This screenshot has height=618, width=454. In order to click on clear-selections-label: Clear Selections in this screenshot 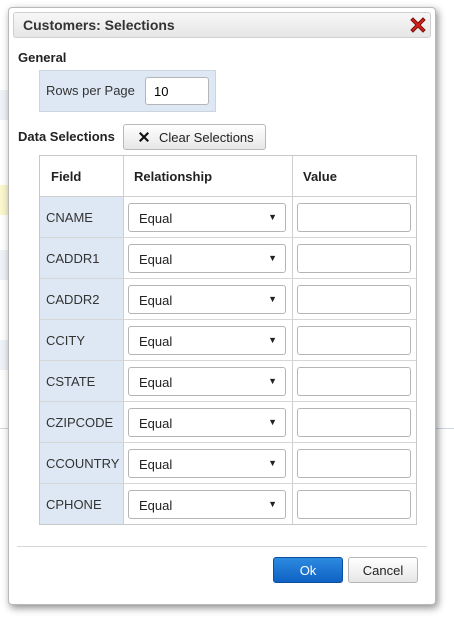, I will do `click(206, 137)`.